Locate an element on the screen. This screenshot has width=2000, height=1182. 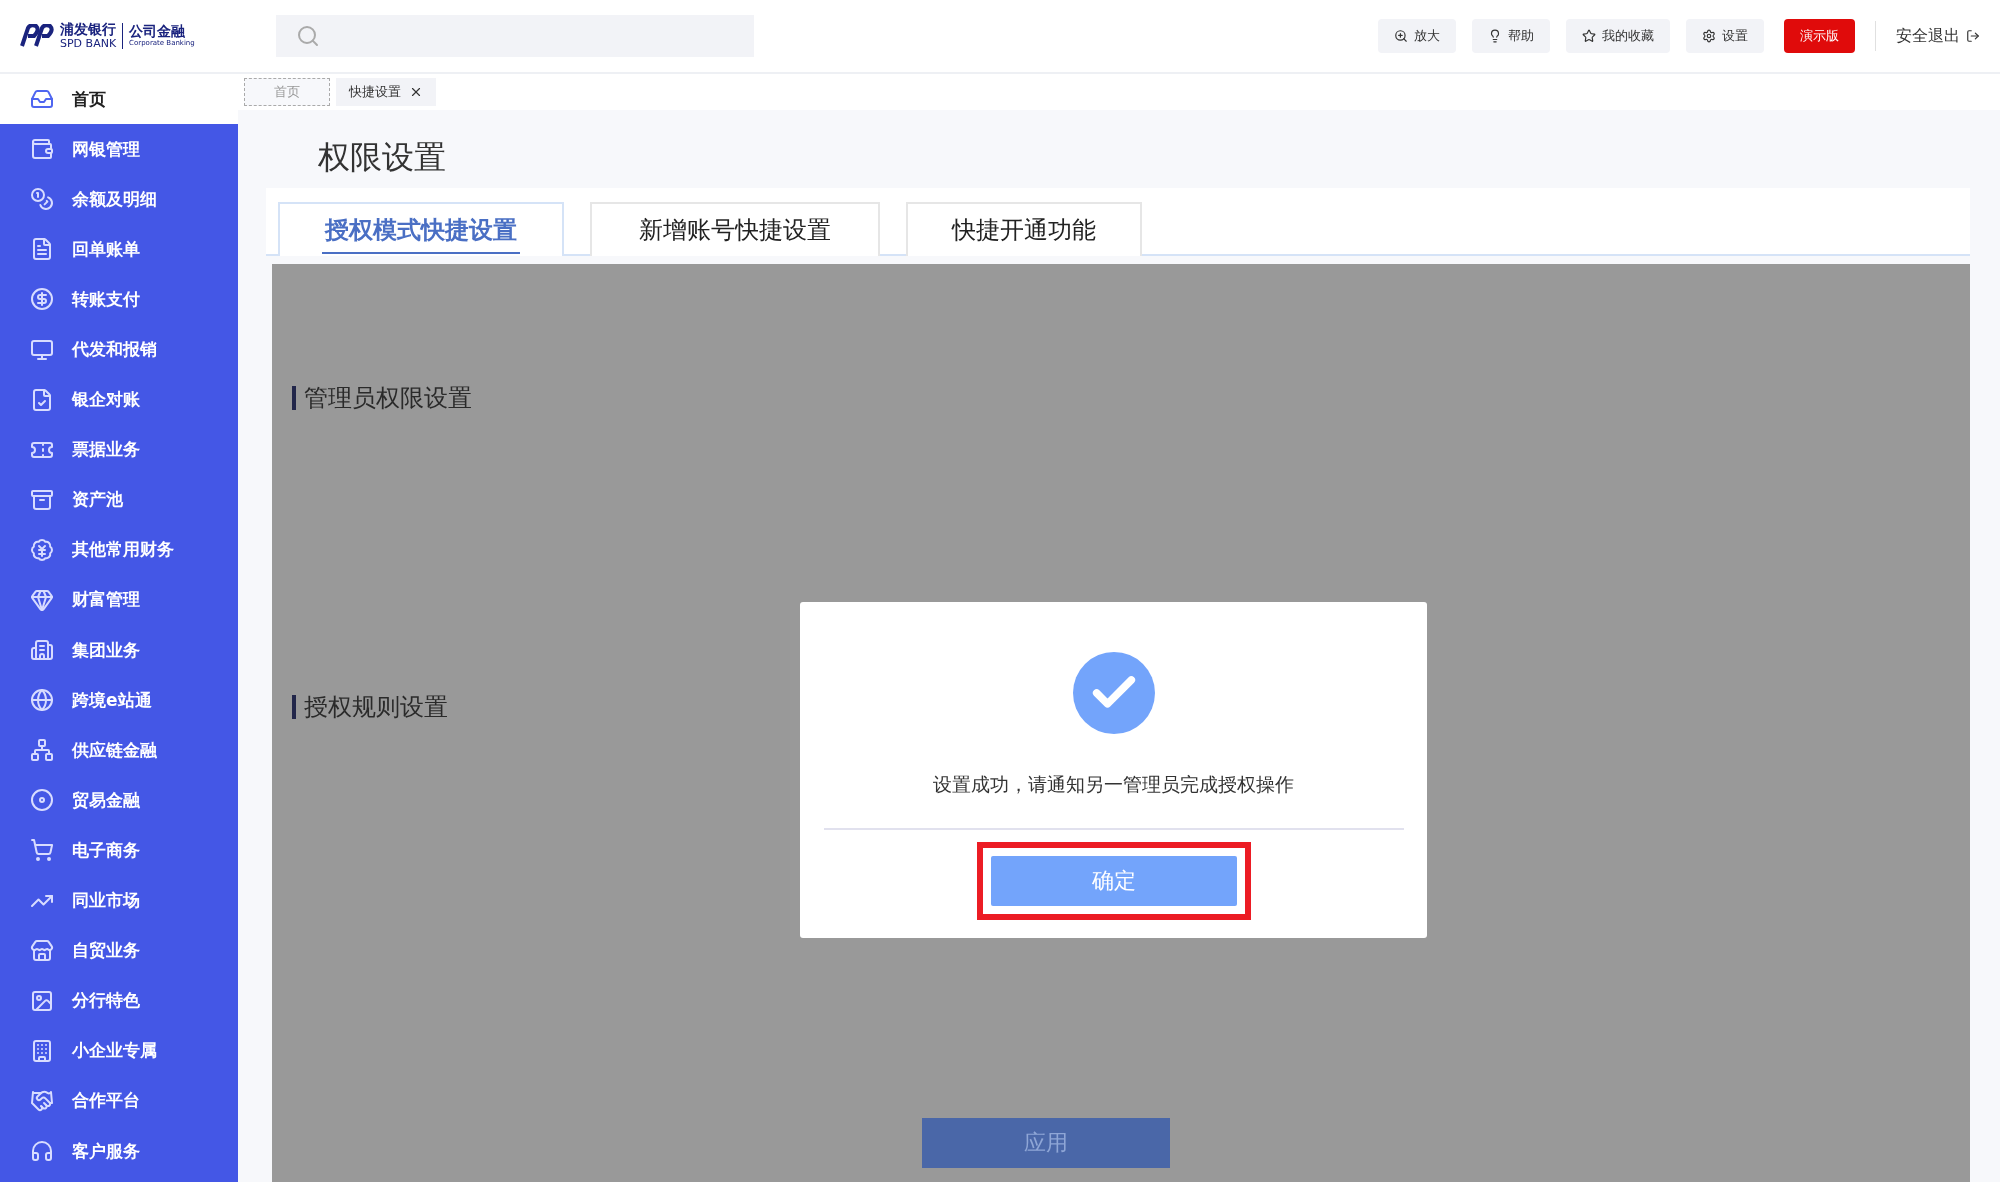
gem-icon is located at coordinates (42, 600).